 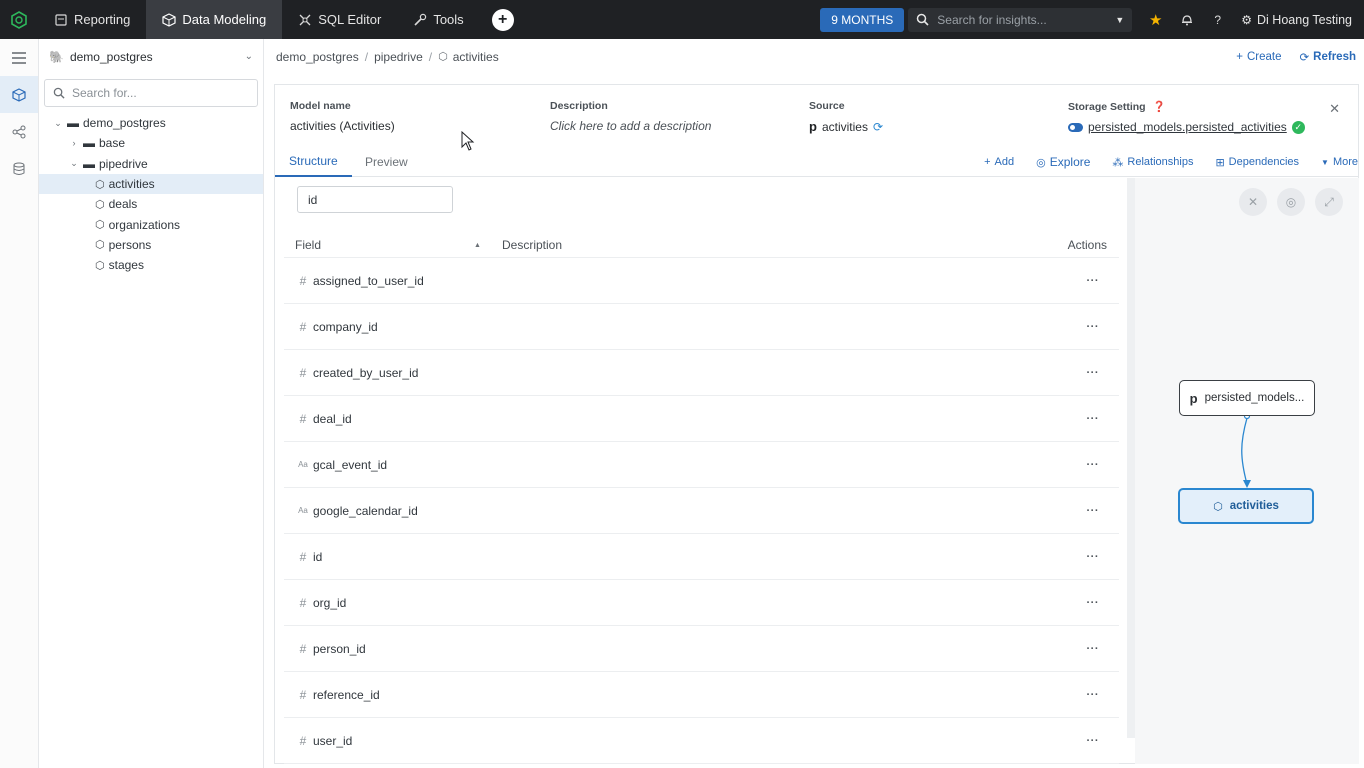 I want to click on close-icon: ✕, so click(x=1334, y=109).